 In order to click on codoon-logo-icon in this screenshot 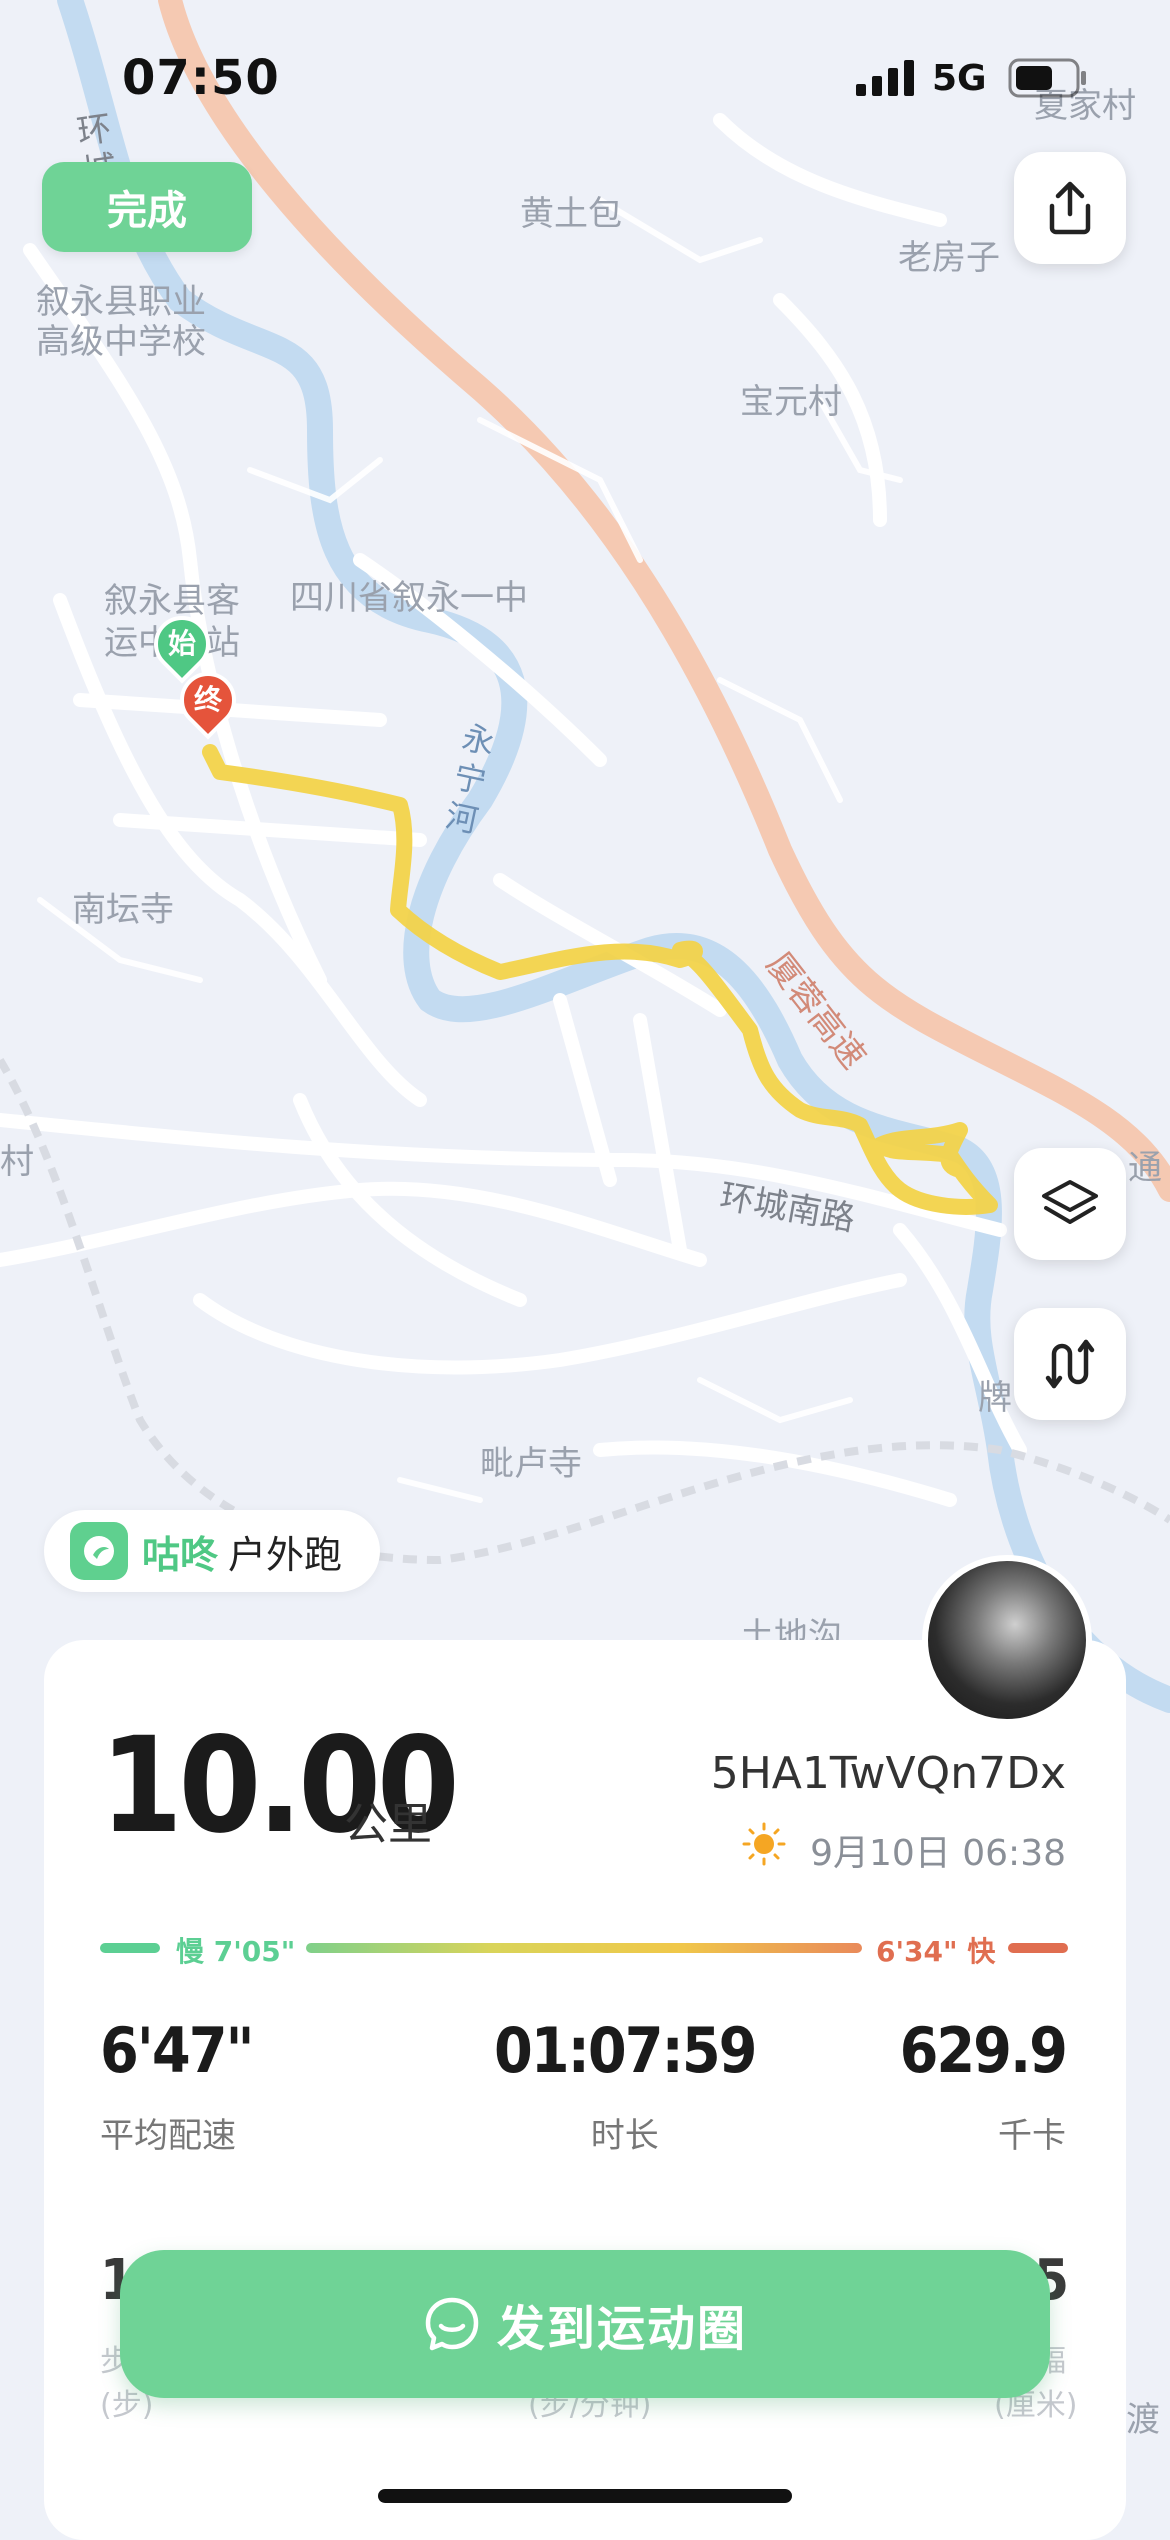, I will do `click(99, 1551)`.